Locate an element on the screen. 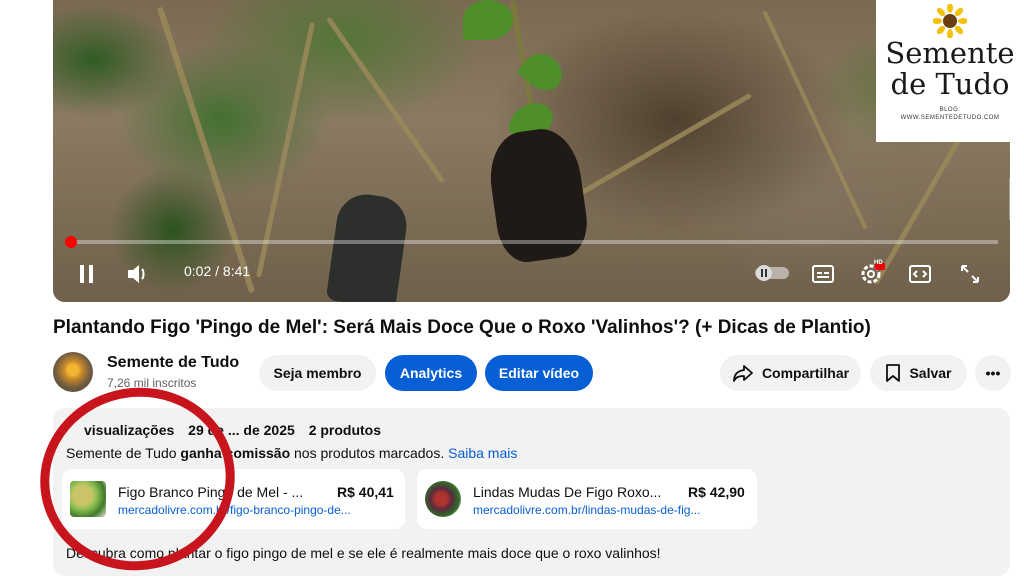 The height and width of the screenshot is (588, 1024). volume-button is located at coordinates (137, 274).